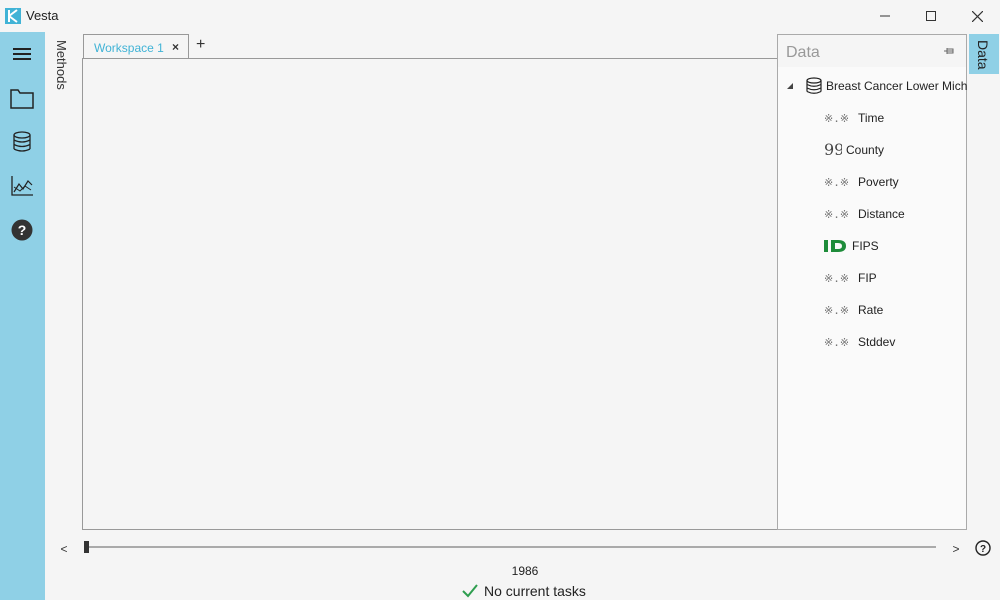 The width and height of the screenshot is (1000, 600). What do you see at coordinates (865, 246) in the screenshot?
I see `field-label: FIPS` at bounding box center [865, 246].